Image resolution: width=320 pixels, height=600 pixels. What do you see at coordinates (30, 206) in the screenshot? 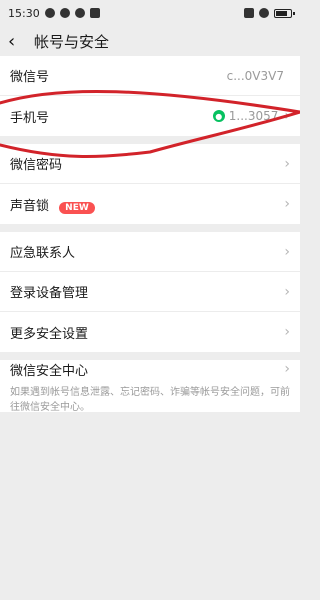
I see `voice-lock-label: 声音锁` at bounding box center [30, 206].